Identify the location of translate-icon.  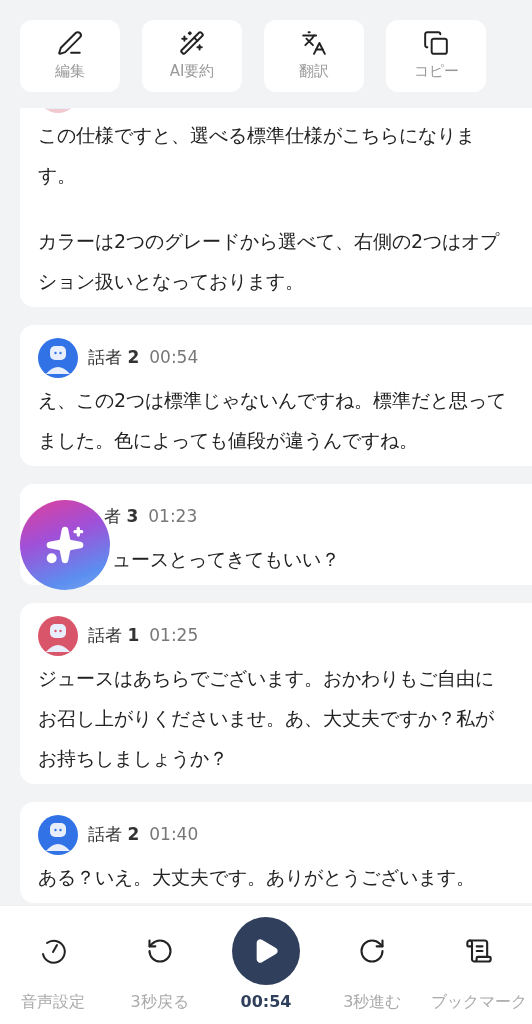
(314, 42).